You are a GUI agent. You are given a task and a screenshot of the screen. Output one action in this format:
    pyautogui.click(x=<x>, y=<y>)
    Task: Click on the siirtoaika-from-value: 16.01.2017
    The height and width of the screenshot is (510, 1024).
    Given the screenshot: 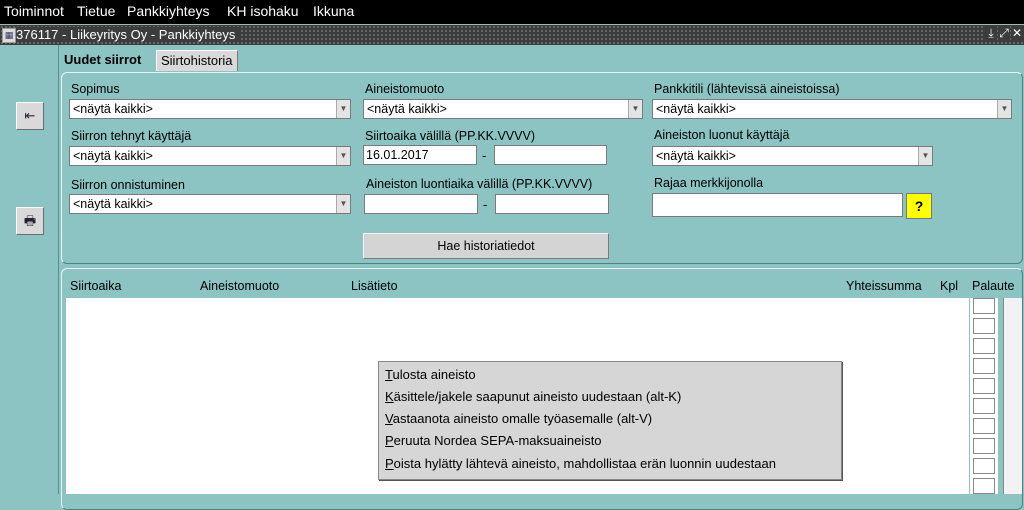 What is the action you would take?
    pyautogui.click(x=397, y=155)
    